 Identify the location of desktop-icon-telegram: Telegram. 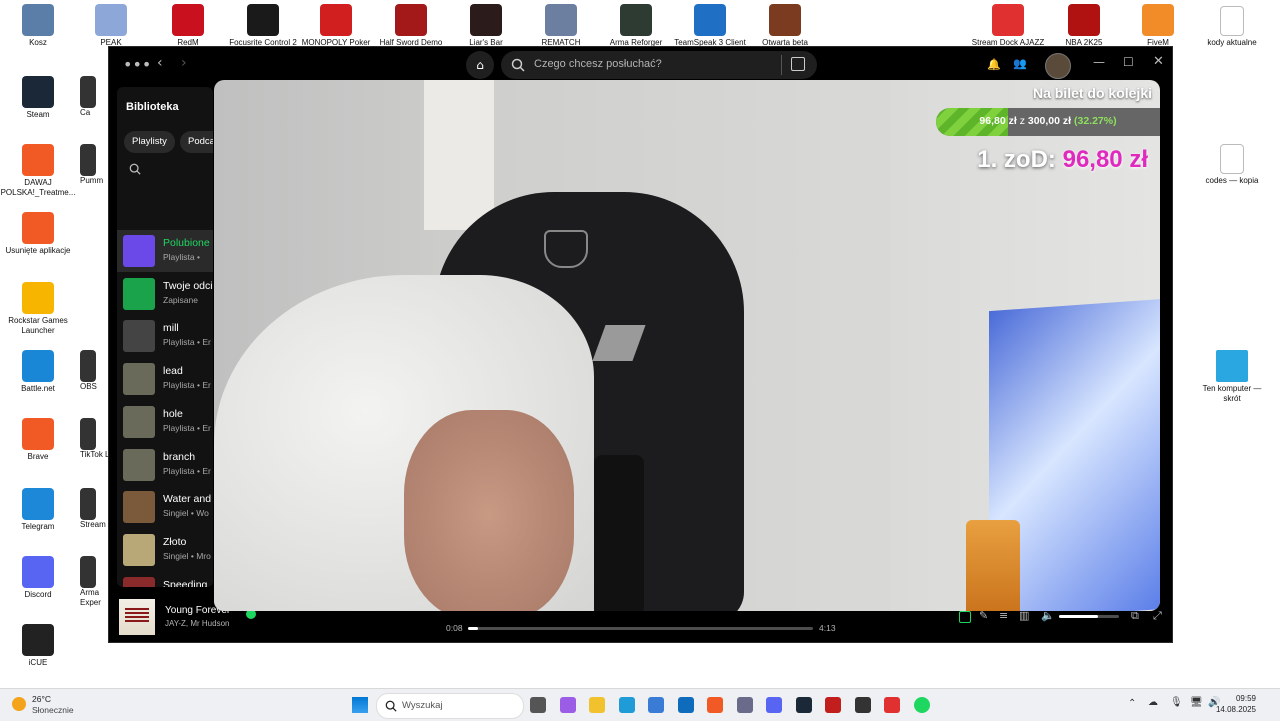
(38, 510).